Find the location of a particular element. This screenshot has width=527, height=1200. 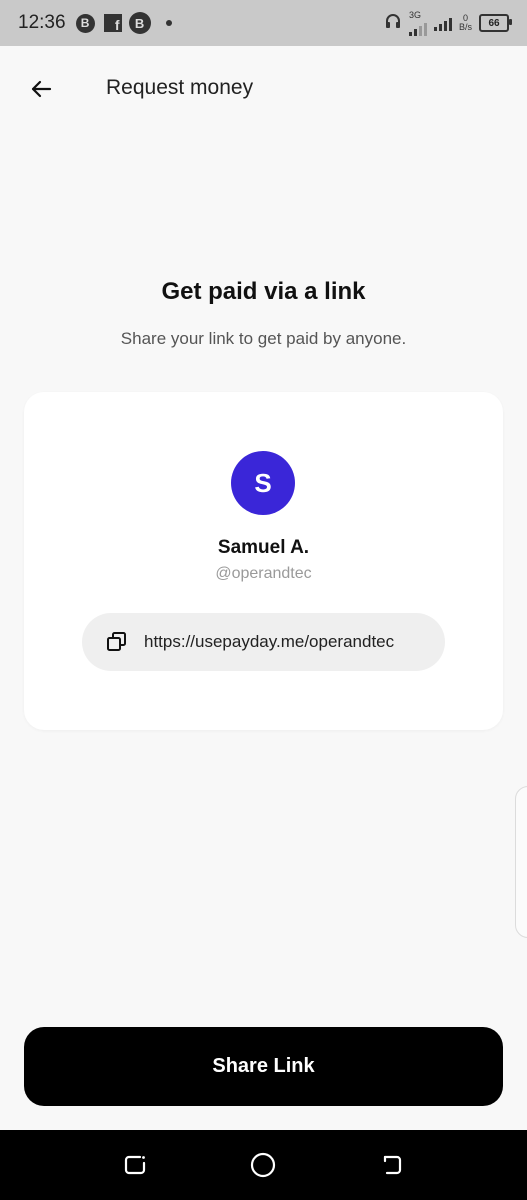

intro-subtitle: Share your link to get paid by anyone. is located at coordinates (263, 338).